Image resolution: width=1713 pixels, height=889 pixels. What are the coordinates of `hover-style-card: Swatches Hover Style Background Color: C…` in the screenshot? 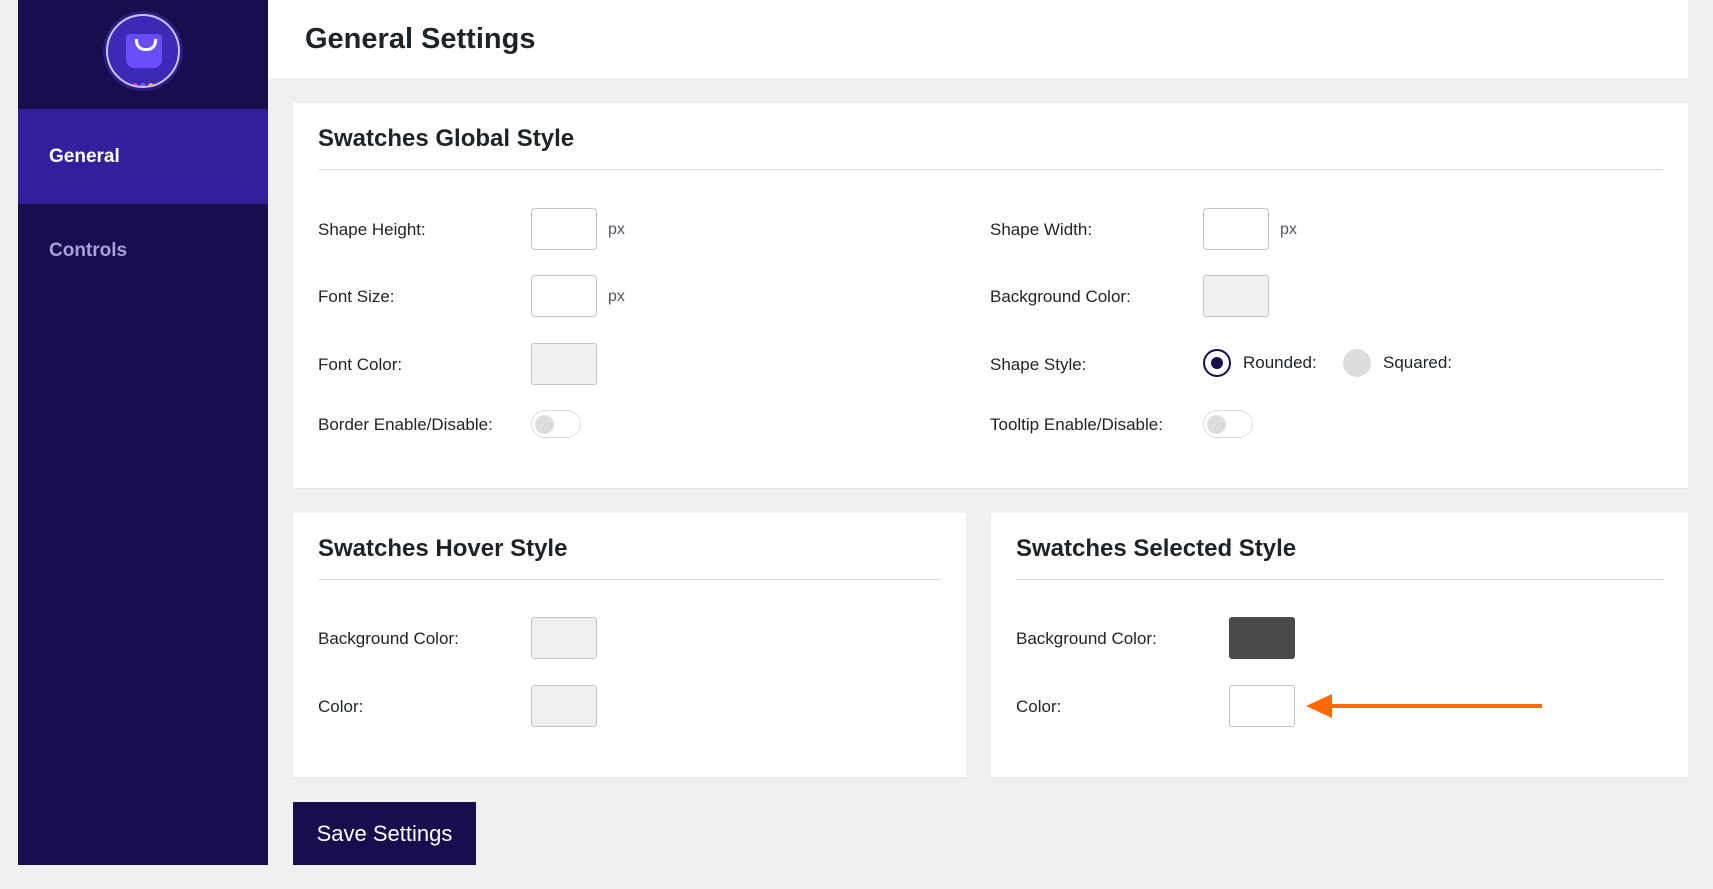 It's located at (629, 645).